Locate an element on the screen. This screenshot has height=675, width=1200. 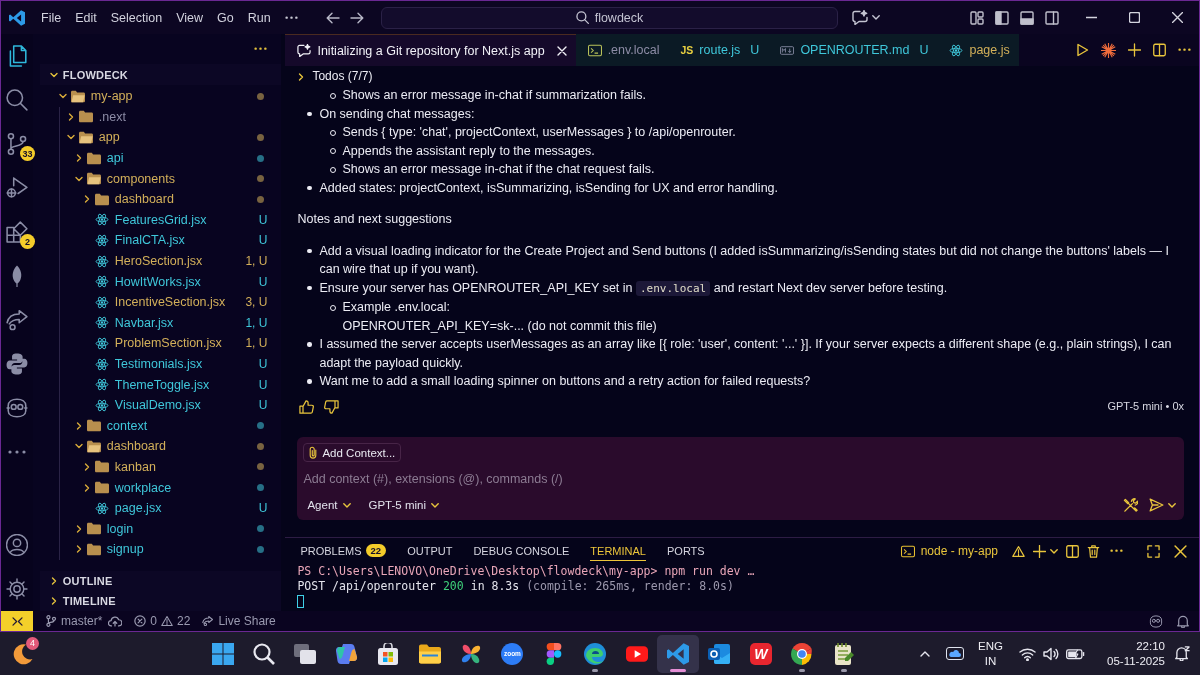
store-bag-icon is located at coordinates (388, 653).